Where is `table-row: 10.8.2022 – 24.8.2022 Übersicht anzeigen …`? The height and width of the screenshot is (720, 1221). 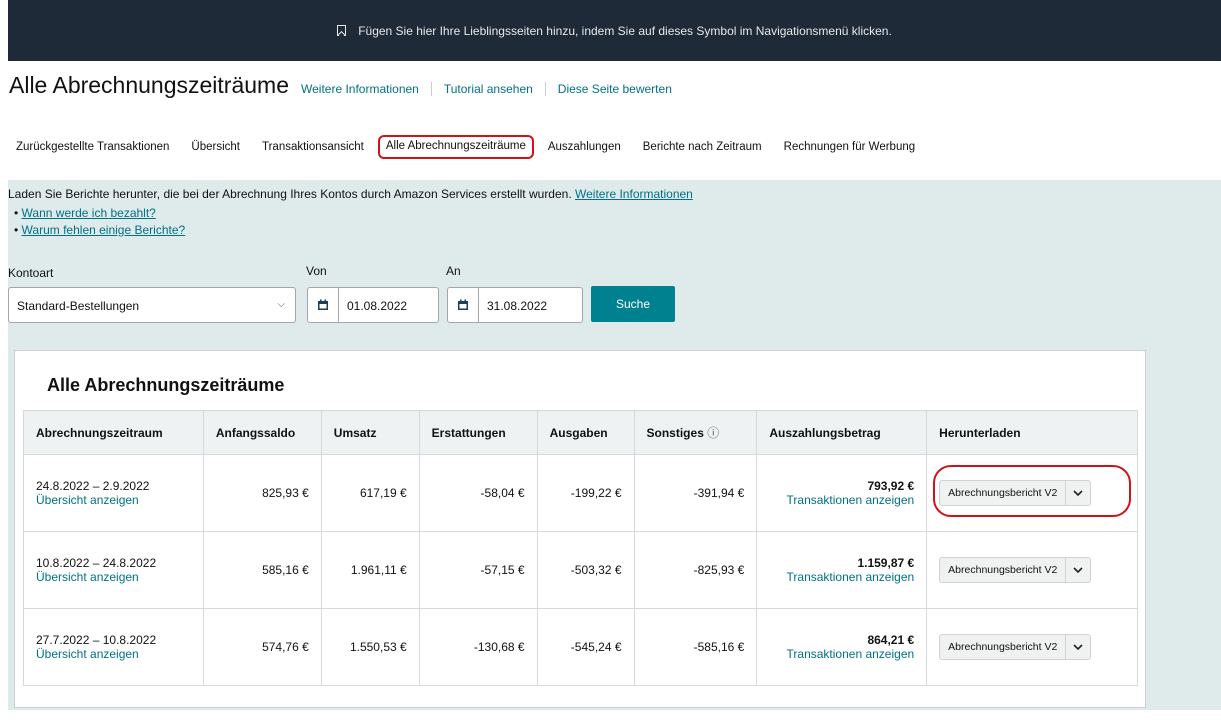 table-row: 10.8.2022 – 24.8.2022 Übersicht anzeigen … is located at coordinates (580, 570).